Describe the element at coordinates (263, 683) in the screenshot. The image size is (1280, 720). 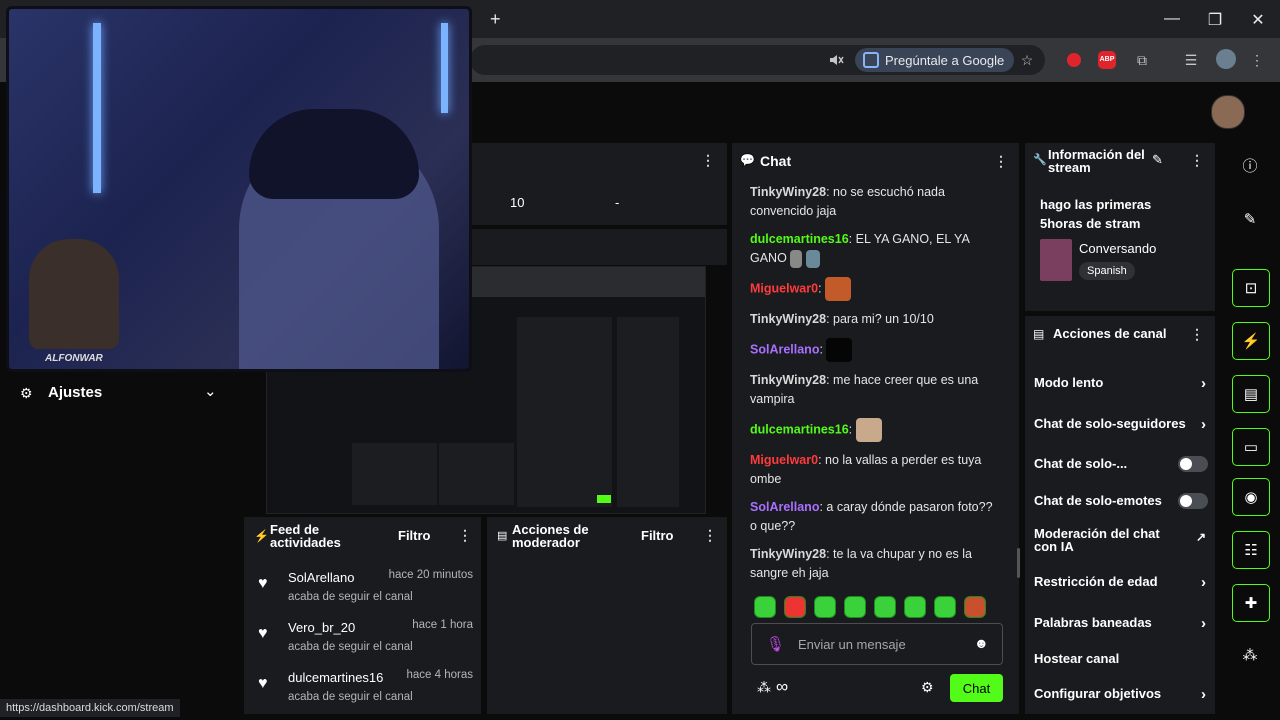
I see `heart-icon: ♥` at that location.